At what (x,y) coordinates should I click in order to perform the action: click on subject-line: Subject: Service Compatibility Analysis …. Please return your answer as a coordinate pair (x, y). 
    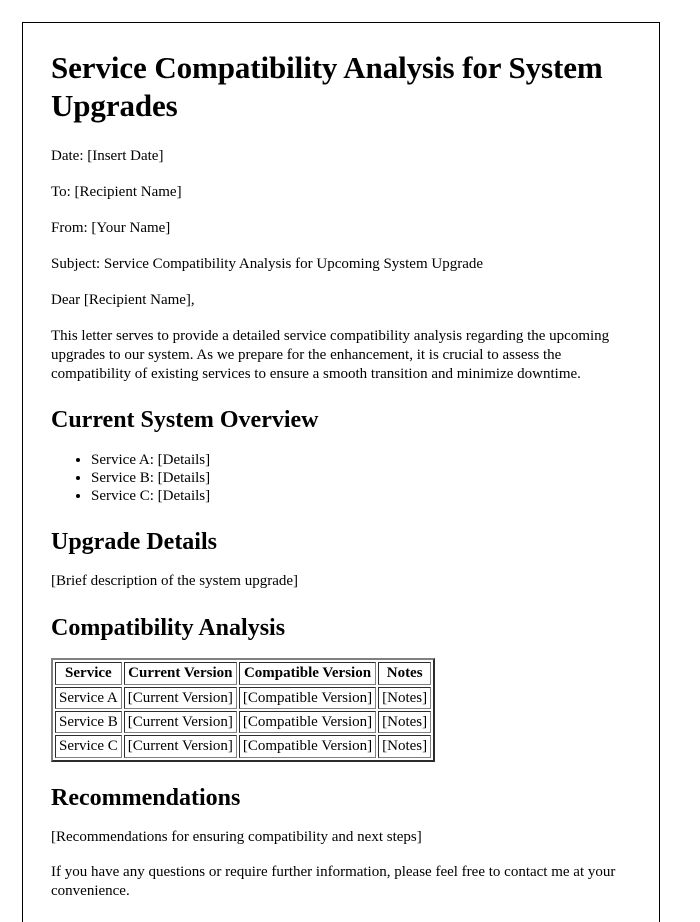
    Looking at the image, I should click on (267, 263).